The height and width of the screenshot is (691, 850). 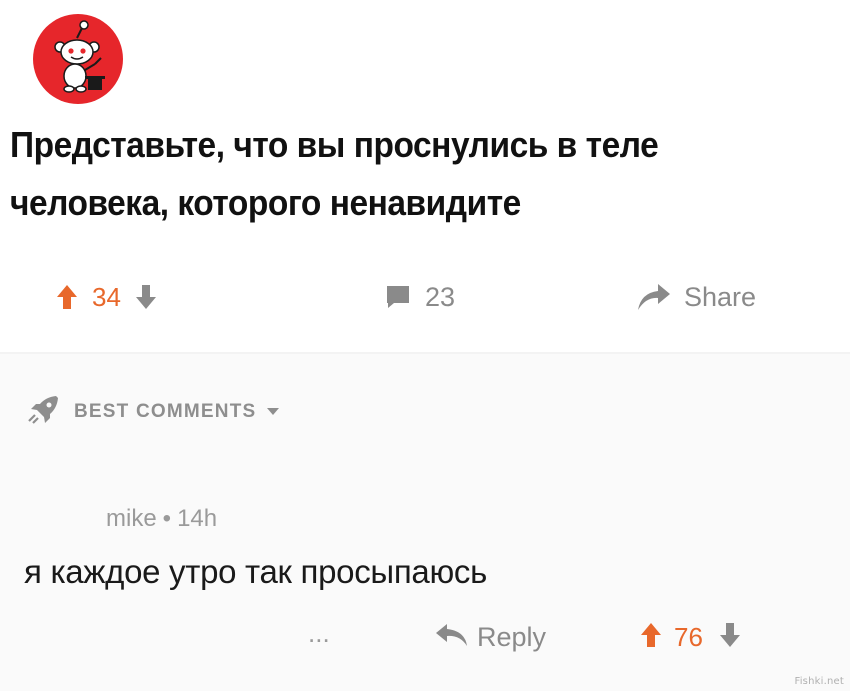 I want to click on comments-button: 23, so click(x=420, y=297).